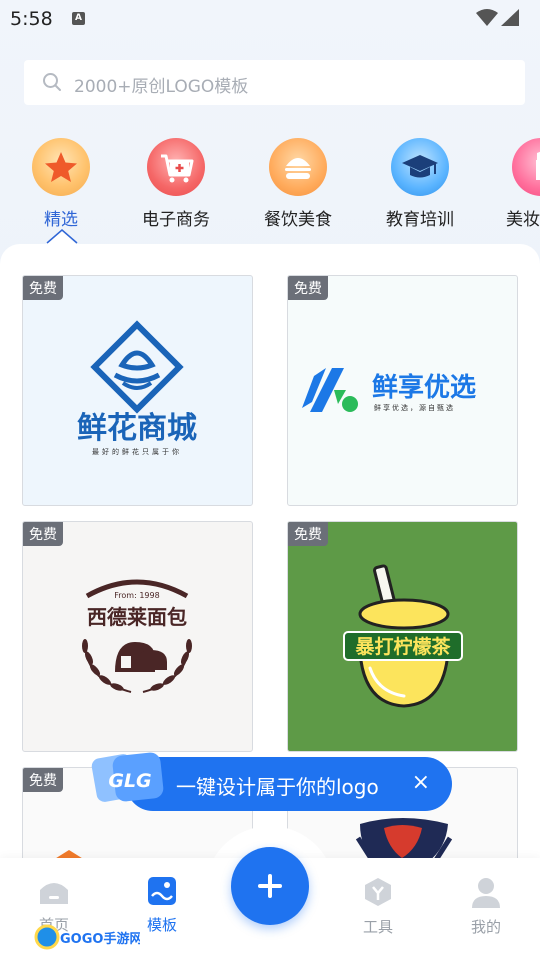 The height and width of the screenshot is (960, 540). What do you see at coordinates (137, 451) in the screenshot?
I see `flower-mall-subtitle: 最好的鲜花只属于你` at bounding box center [137, 451].